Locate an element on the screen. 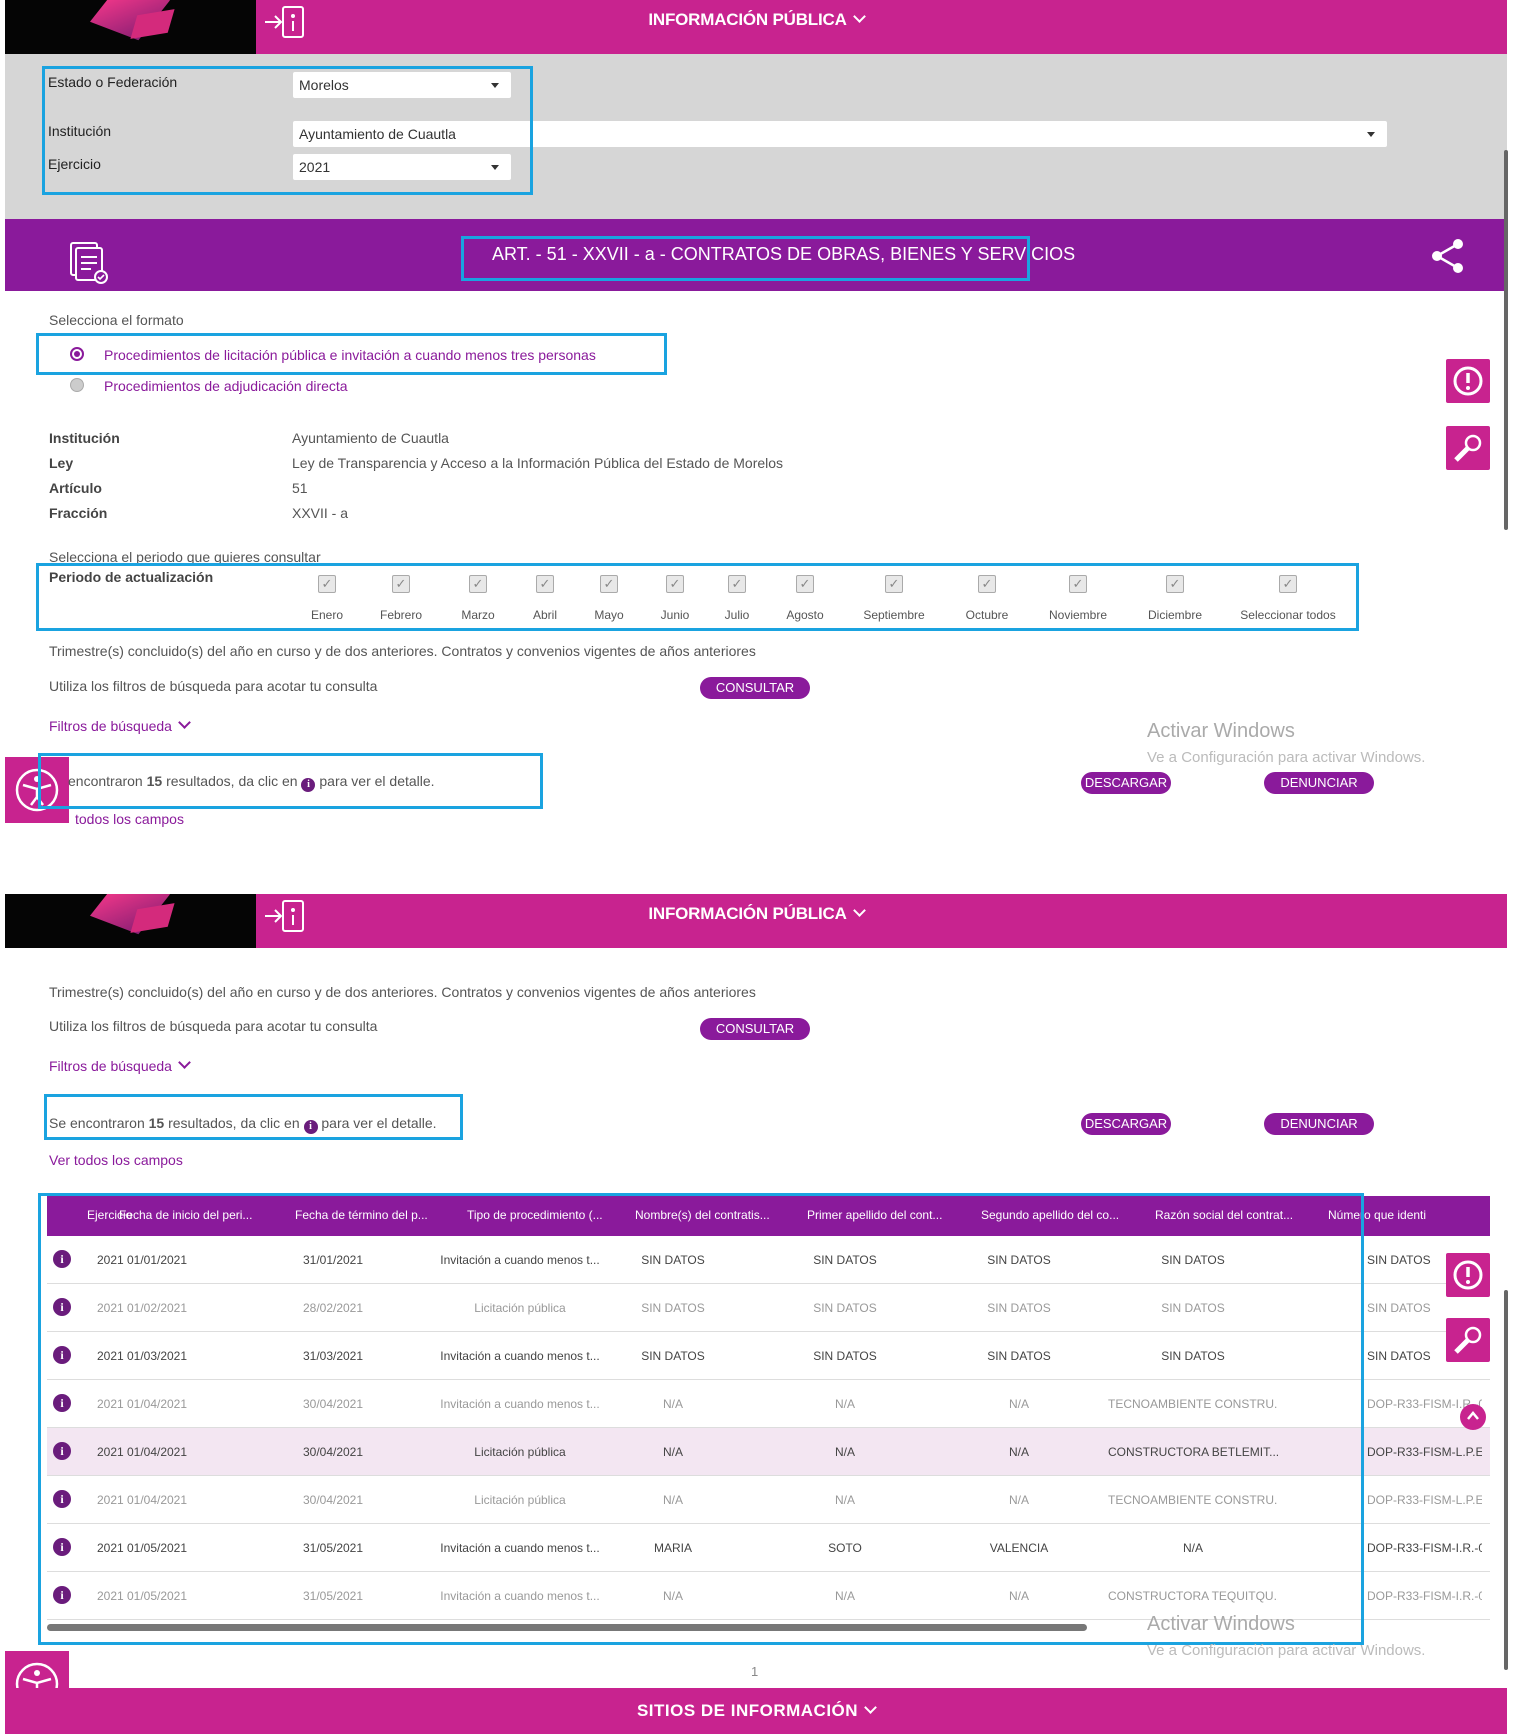 This screenshot has width=1515, height=1734. accessibility-icon is located at coordinates (37, 790).